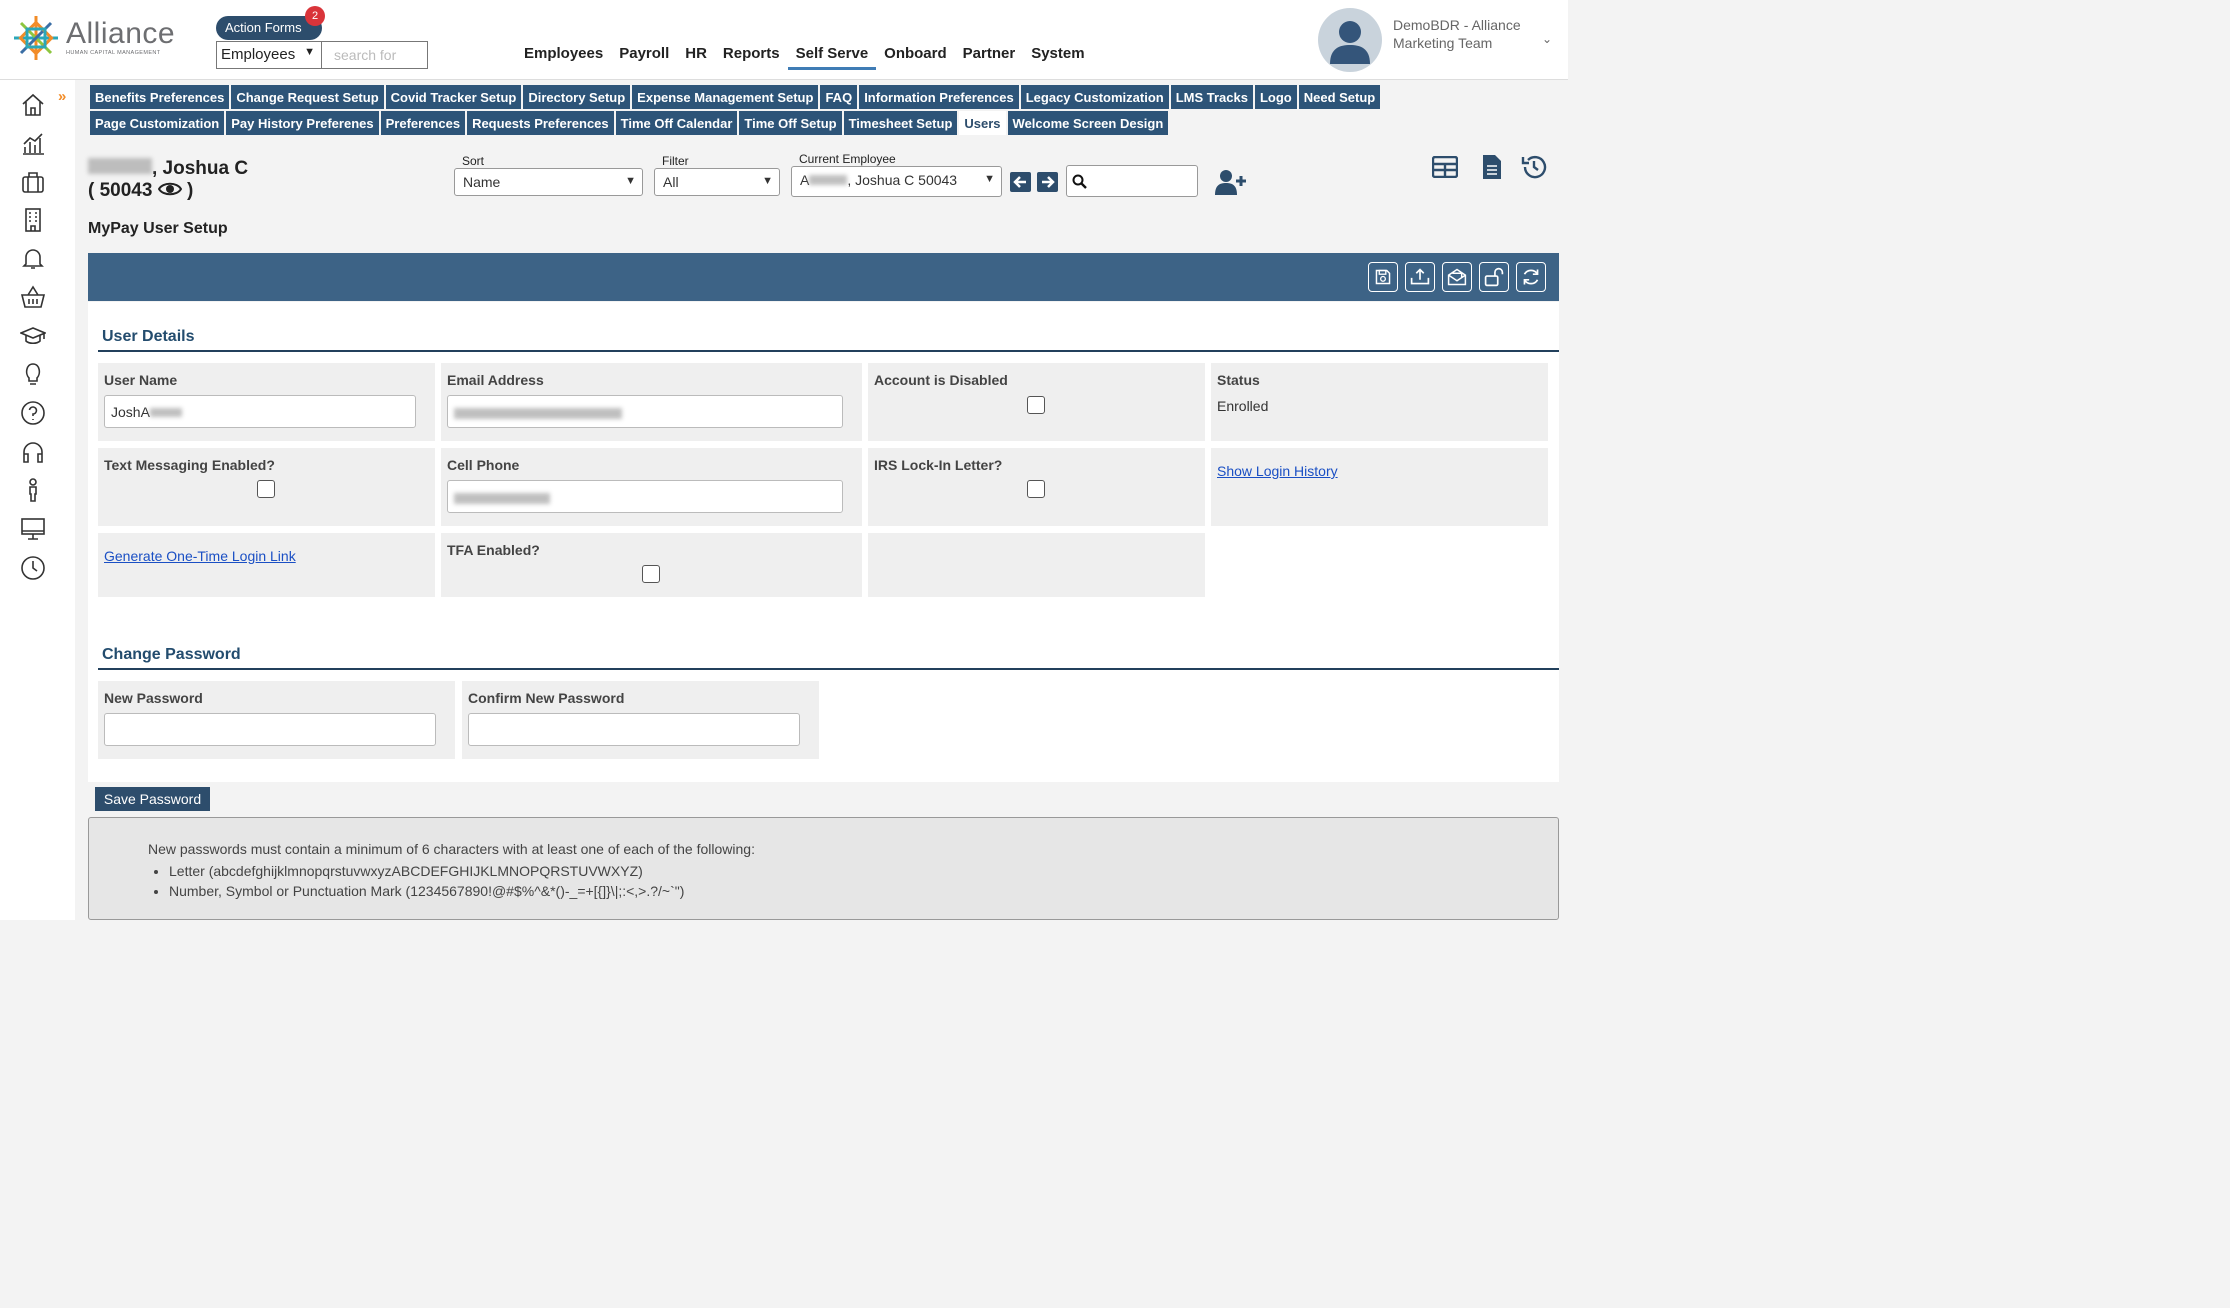 The width and height of the screenshot is (2230, 1308). What do you see at coordinates (33, 374) in the screenshot?
I see `lightbulb-icon` at bounding box center [33, 374].